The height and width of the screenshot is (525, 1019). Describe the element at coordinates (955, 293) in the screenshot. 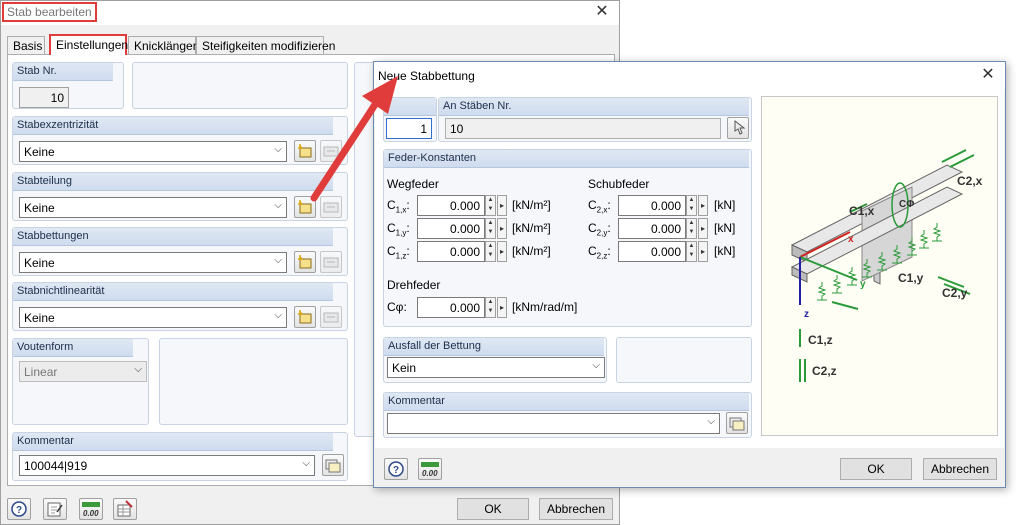

I see `c2y-diagram-label: C2,y` at that location.